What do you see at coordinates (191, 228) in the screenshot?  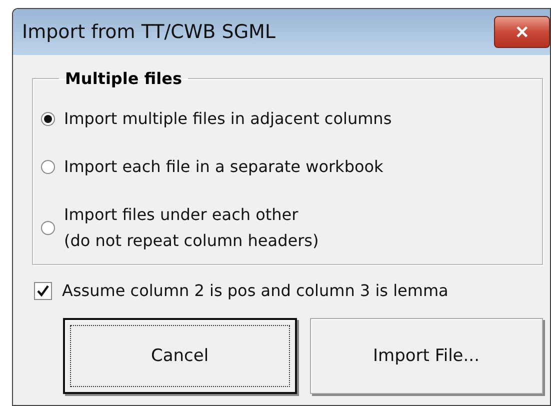 I see `radio-label: Import files under each other (do not repeat column headers)` at bounding box center [191, 228].